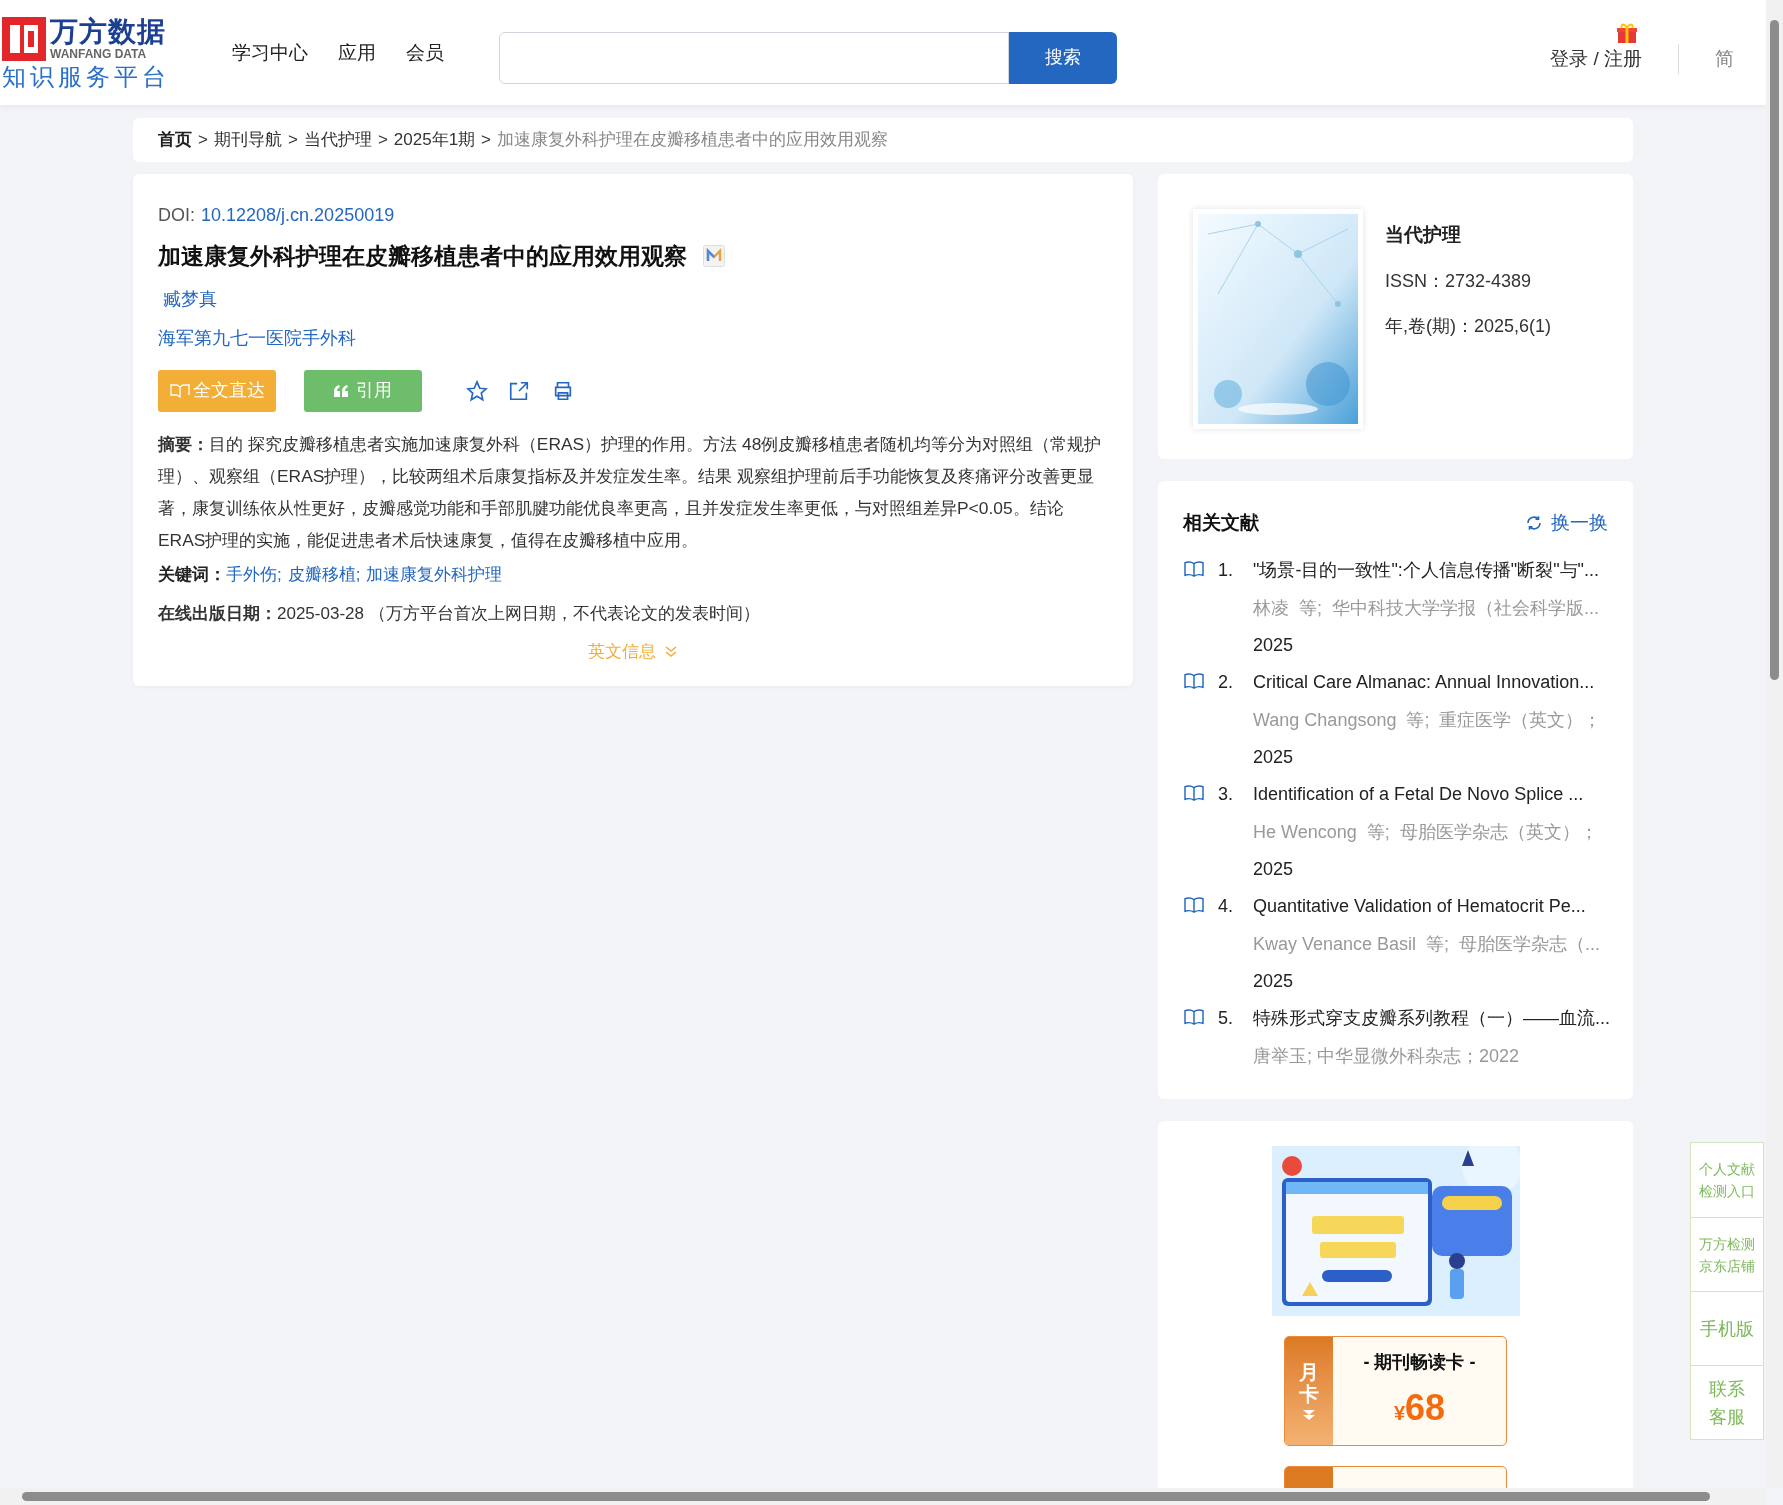 This screenshot has width=1783, height=1505. I want to click on m-badge-icon, so click(714, 256).